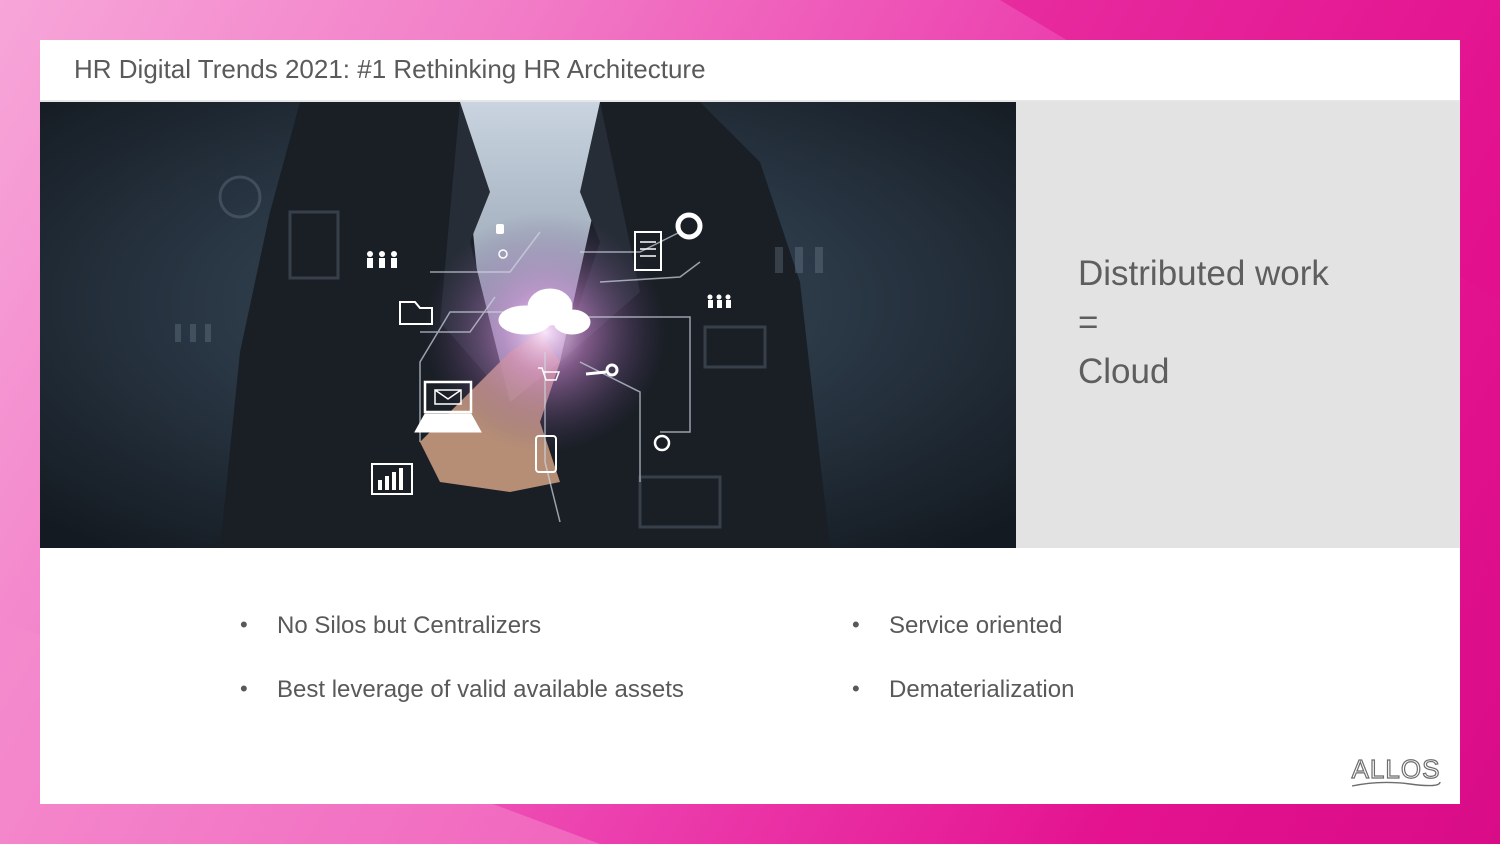 The image size is (1500, 844). I want to click on bullet-text: Dematerialization, so click(982, 689).